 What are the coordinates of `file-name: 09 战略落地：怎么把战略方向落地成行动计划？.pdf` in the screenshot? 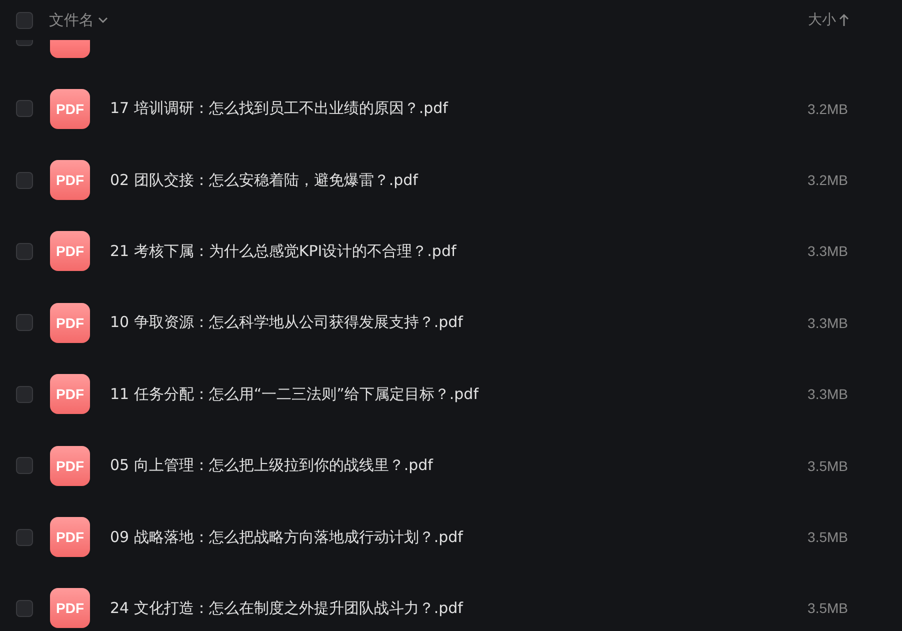 It's located at (286, 537).